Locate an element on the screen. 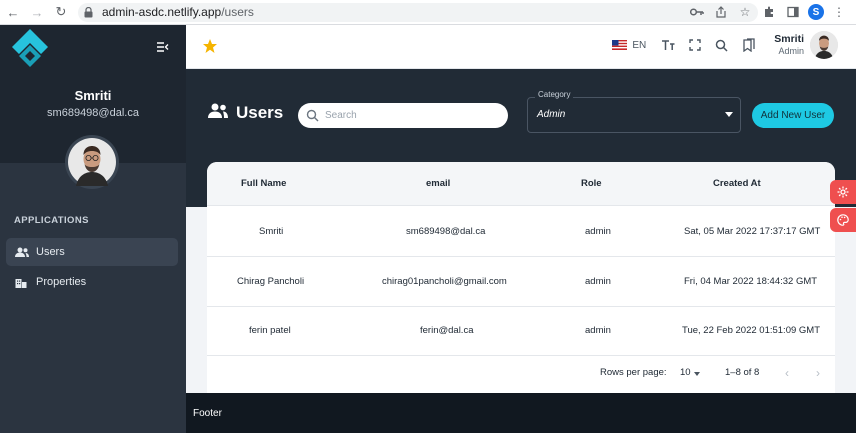 Image resolution: width=856 pixels, height=433 pixels. address-bar: admin-asdc.netlify.app/users is located at coordinates (418, 12).